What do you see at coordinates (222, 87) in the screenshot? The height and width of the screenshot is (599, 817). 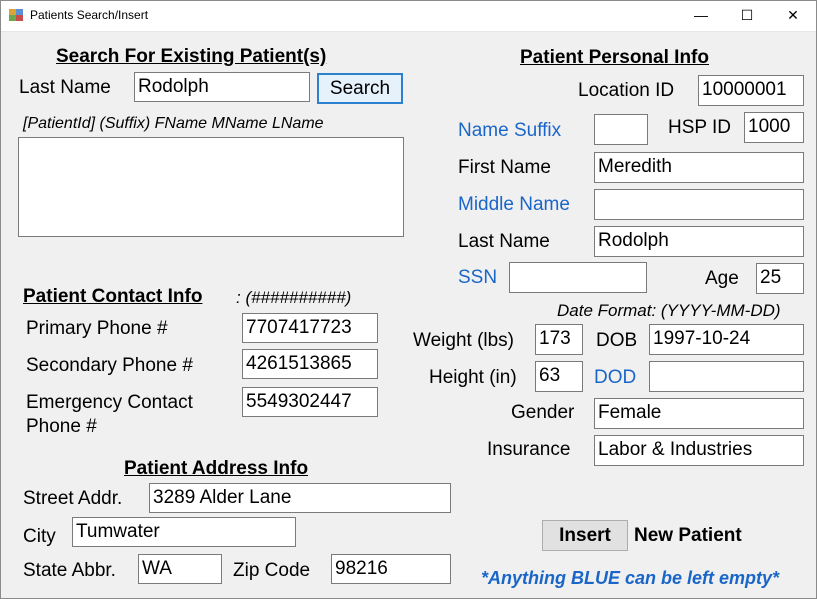 I see `search-last-name-input: Rodolph` at bounding box center [222, 87].